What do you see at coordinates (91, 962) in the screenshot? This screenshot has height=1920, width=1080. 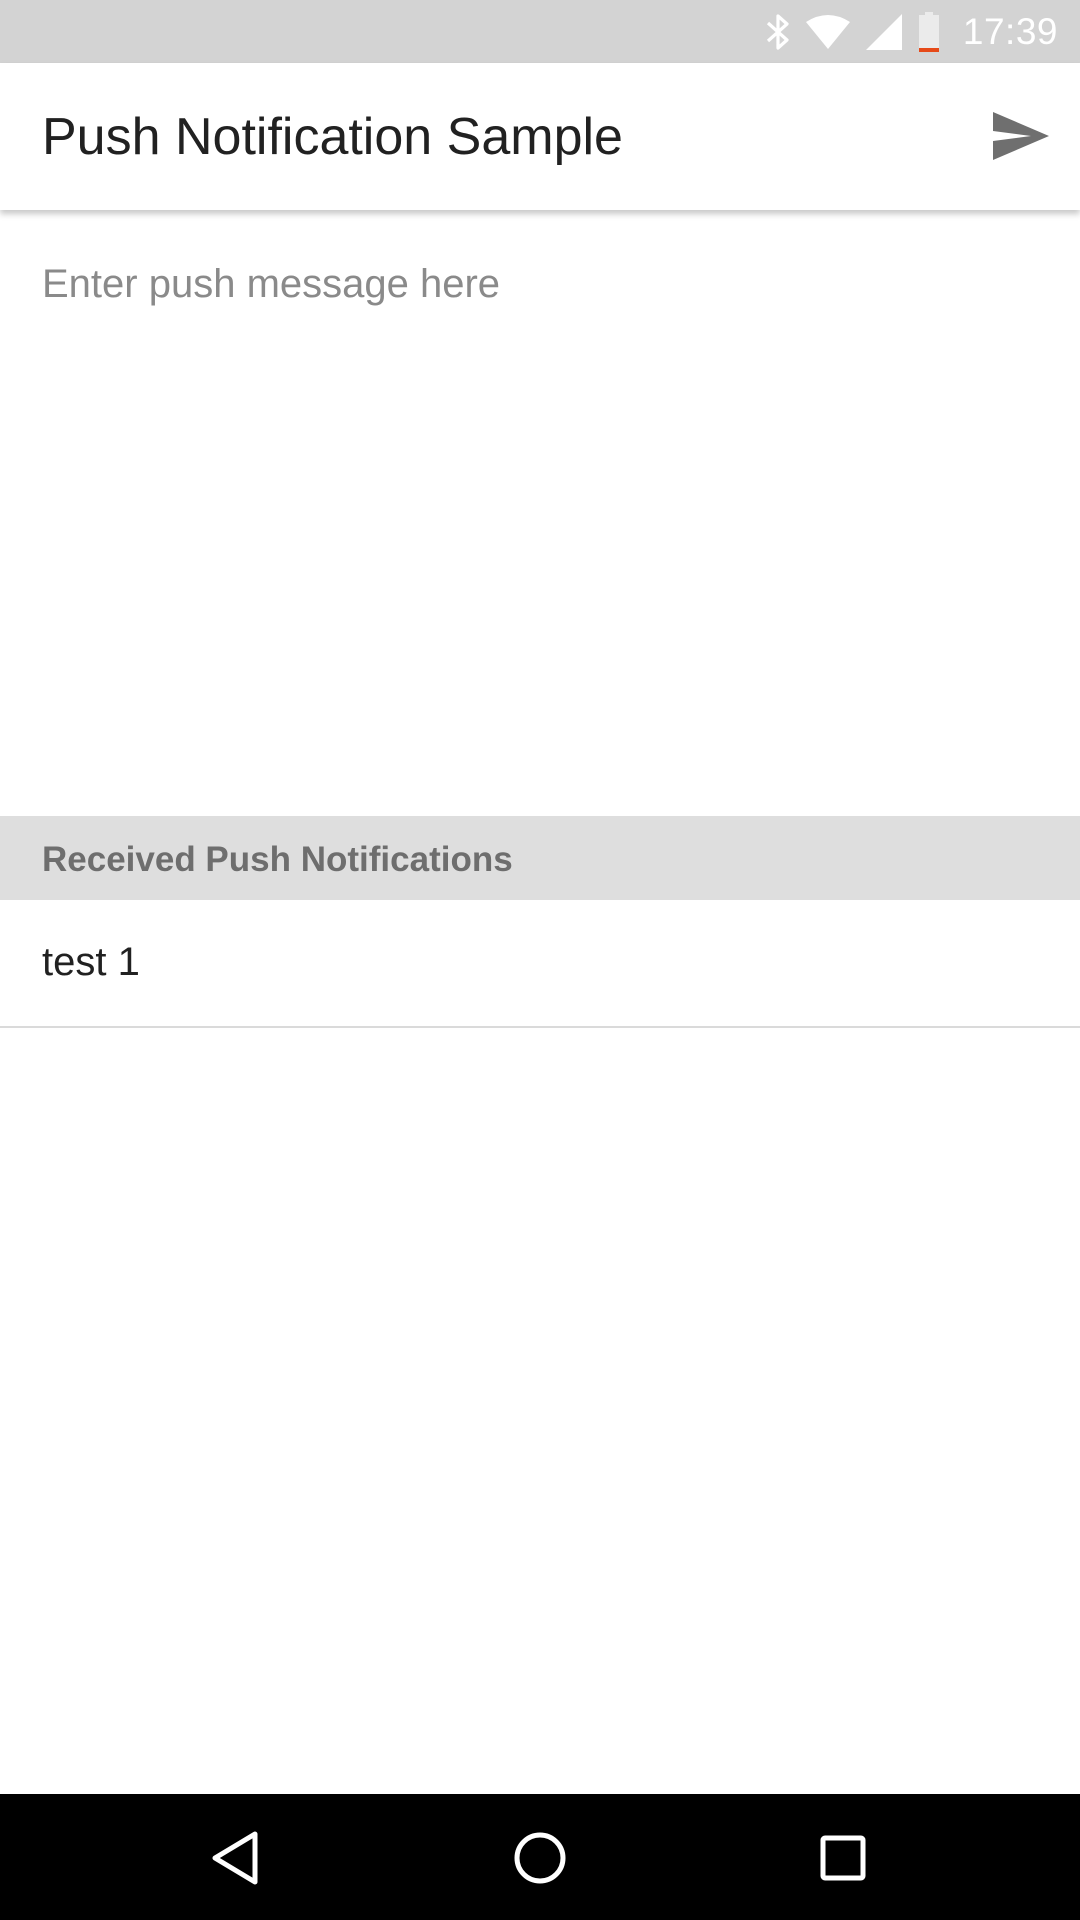 I see `list-item-text: test 1` at bounding box center [91, 962].